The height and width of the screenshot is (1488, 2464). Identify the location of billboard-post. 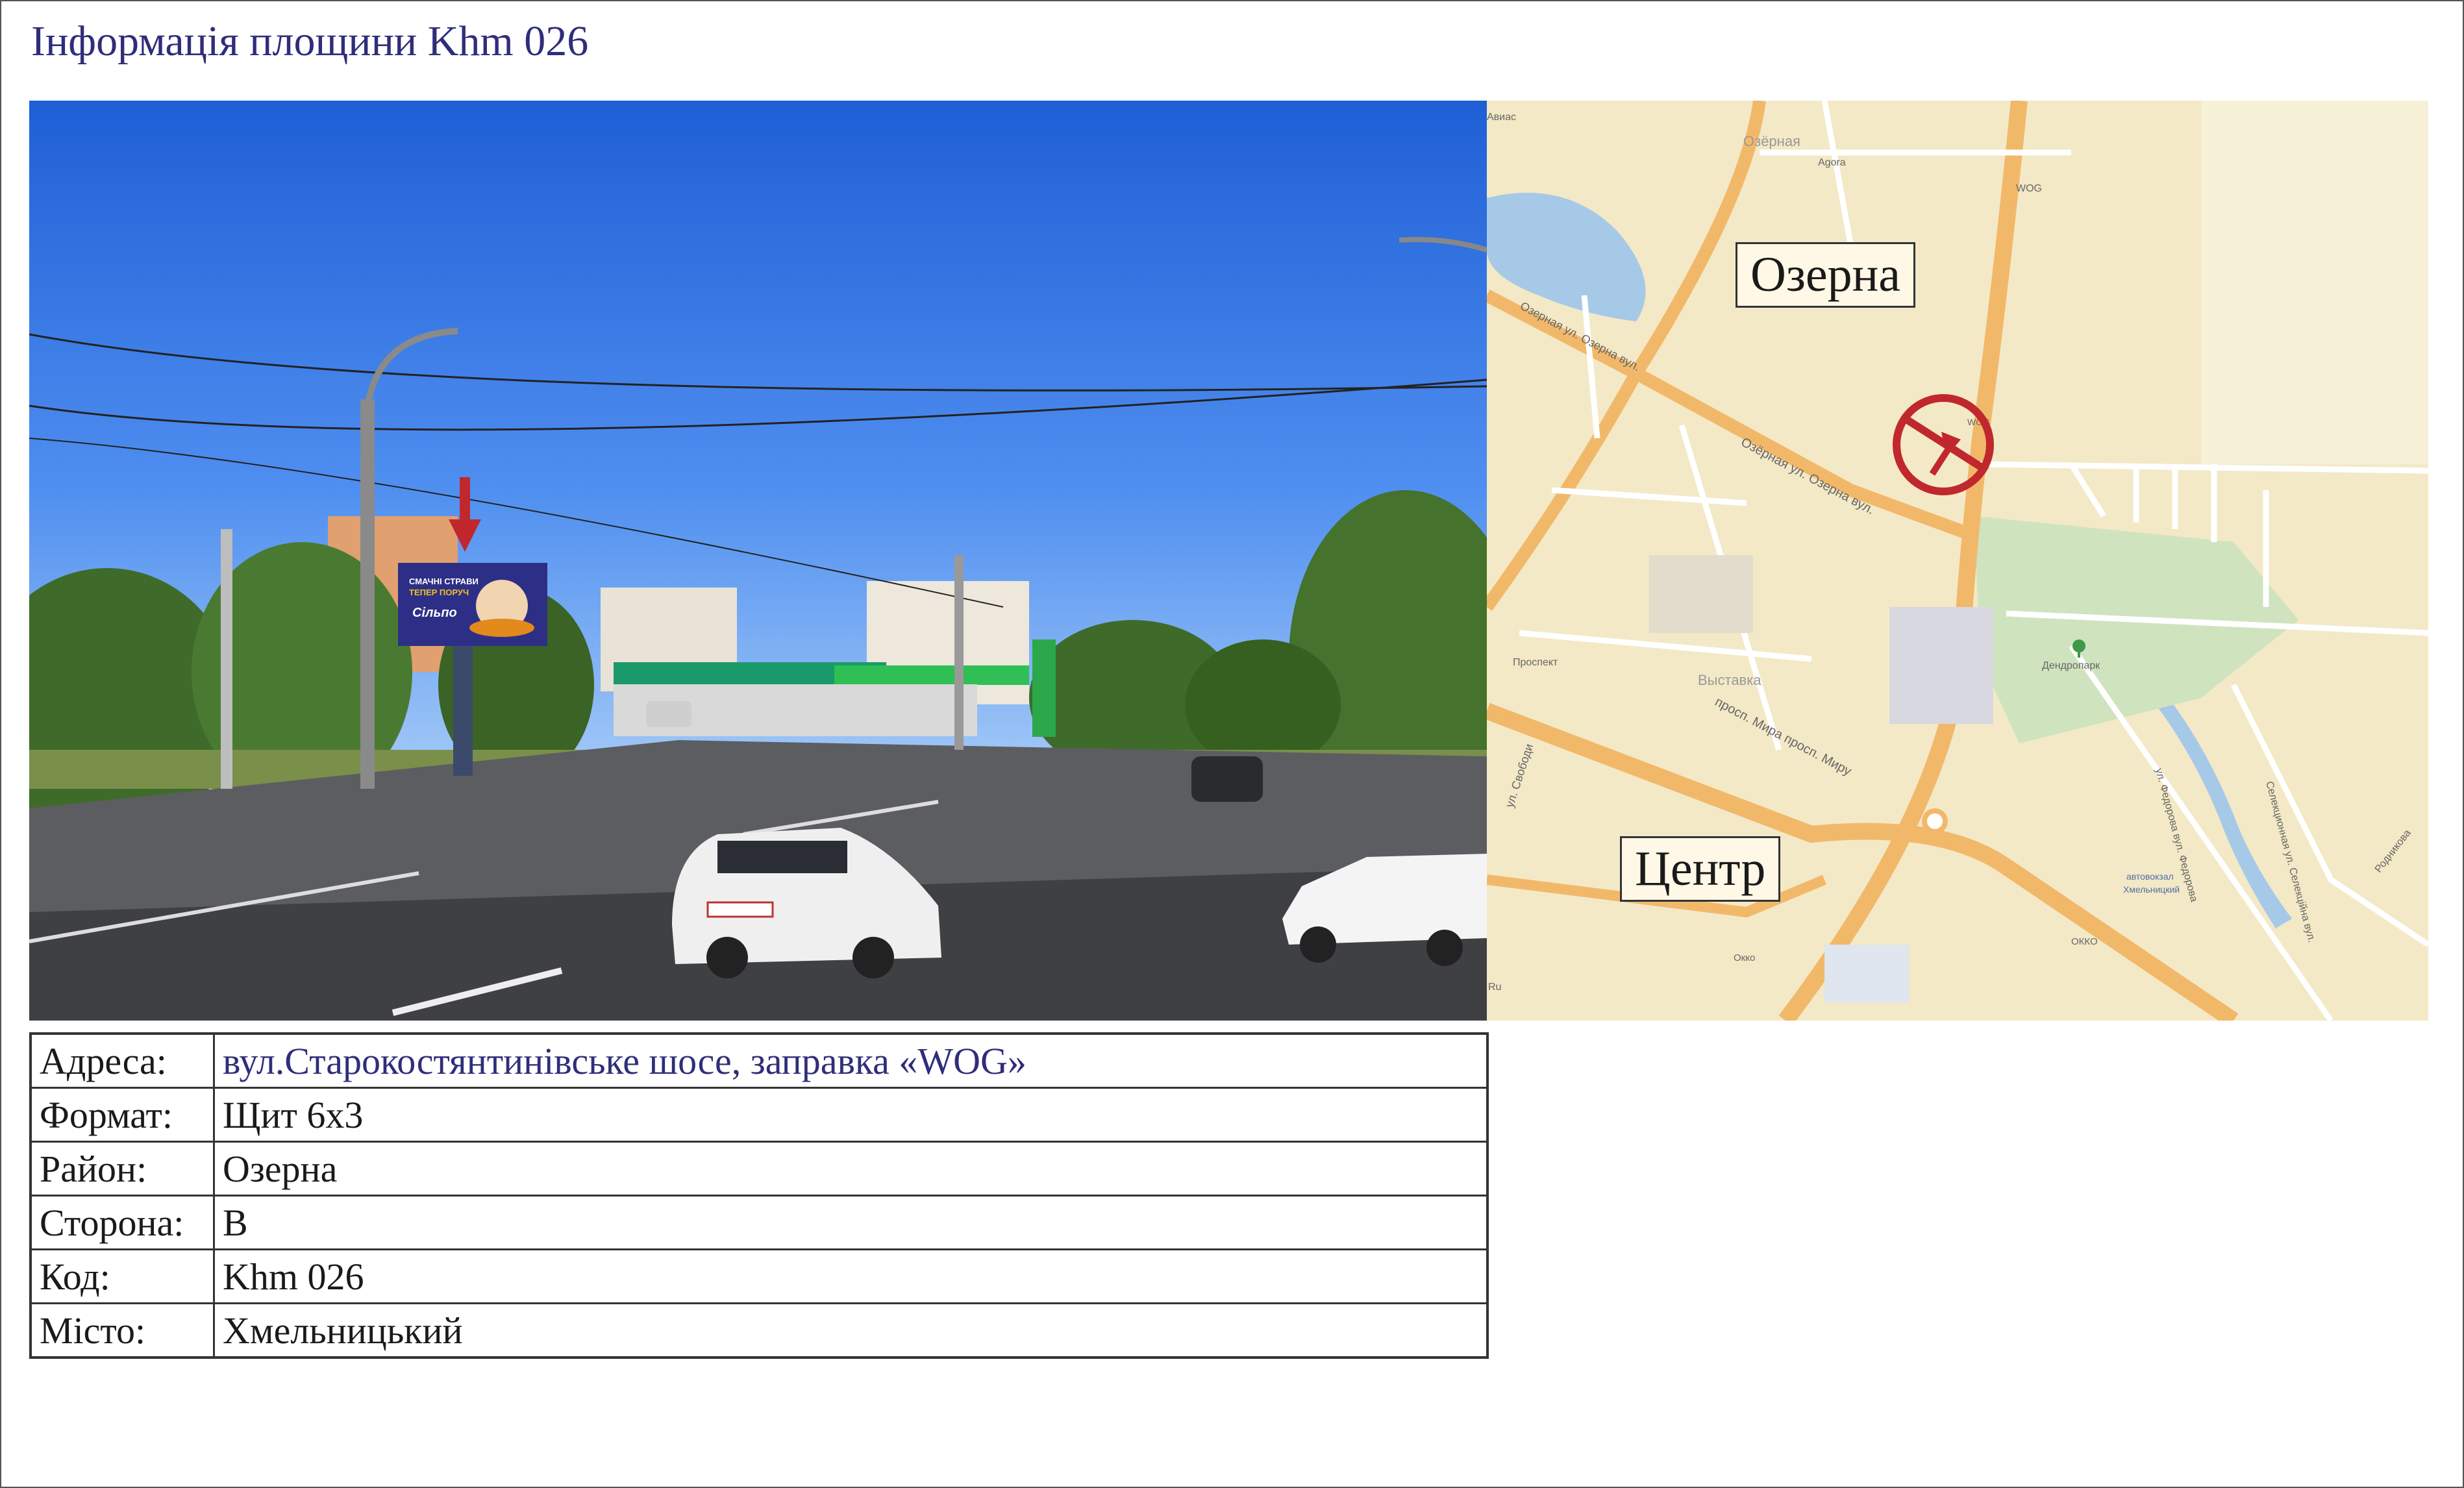
(463, 711).